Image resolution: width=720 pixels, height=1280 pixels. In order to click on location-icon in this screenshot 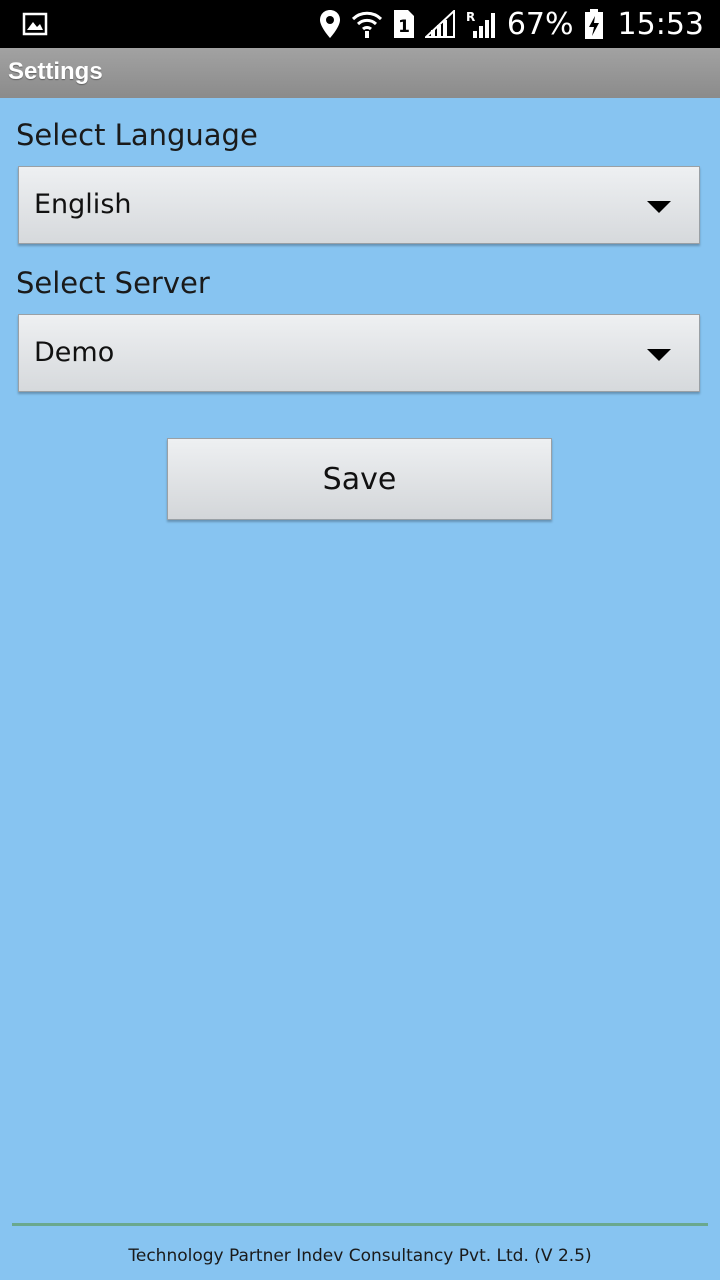, I will do `click(330, 24)`.